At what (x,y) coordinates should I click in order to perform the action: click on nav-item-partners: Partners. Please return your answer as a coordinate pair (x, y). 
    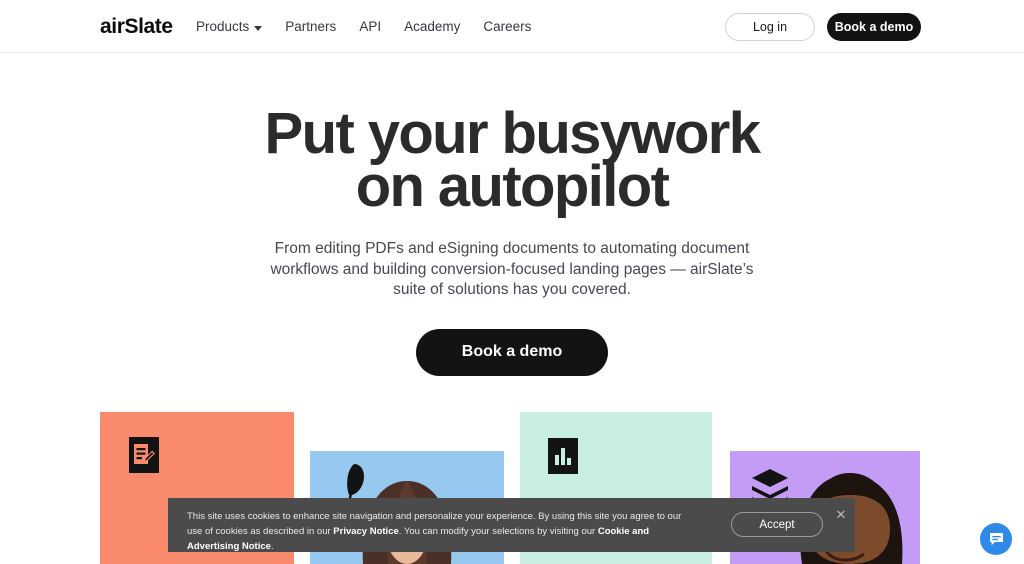
    Looking at the image, I should click on (310, 27).